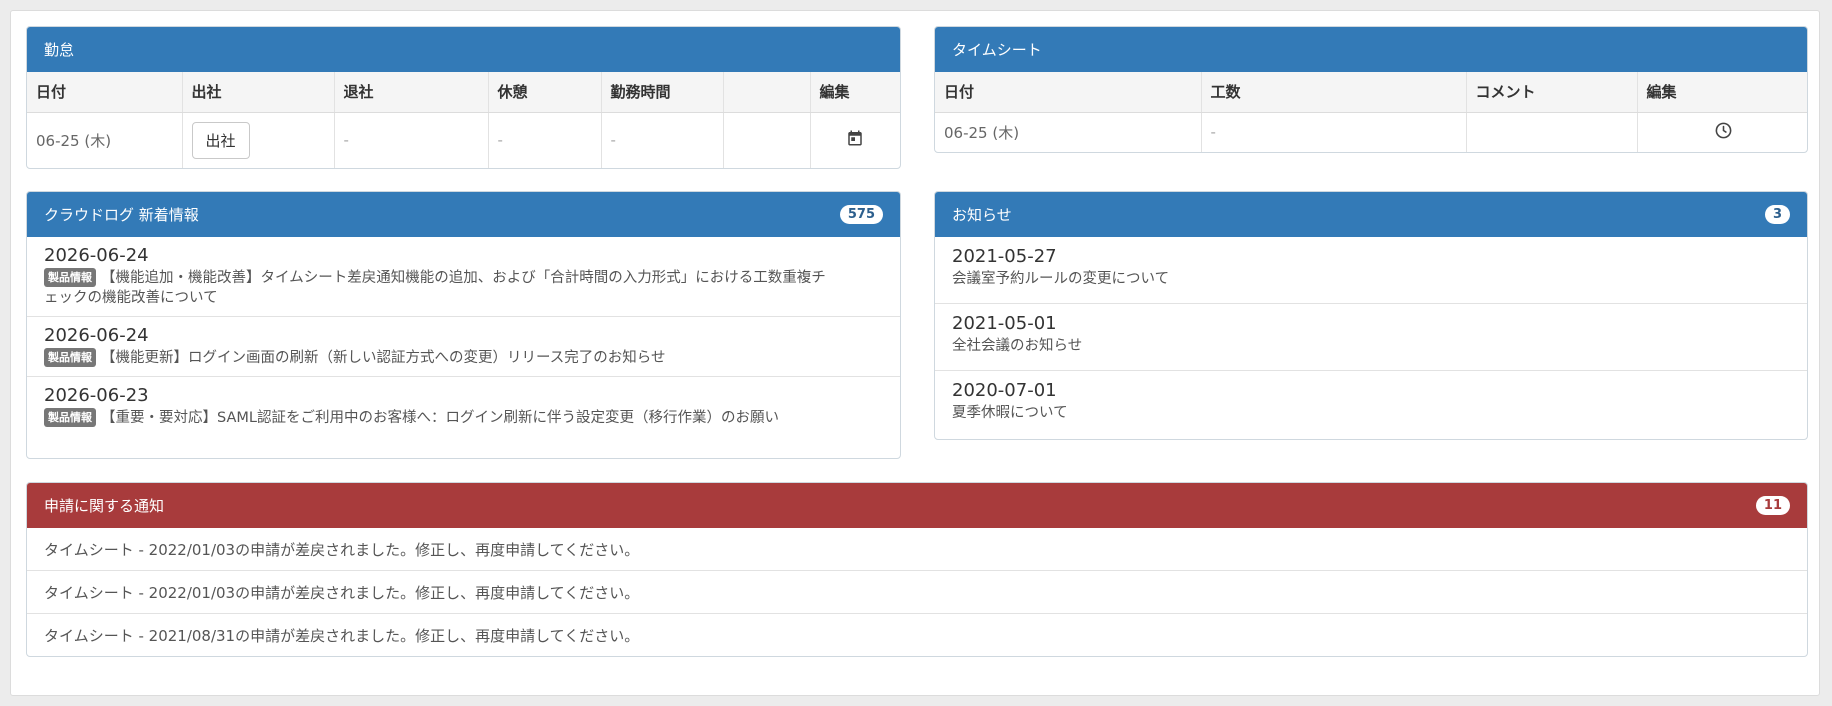 The image size is (1832, 706). Describe the element at coordinates (463, 298) in the screenshot. I see `news-text-cont: ェックの機能改善について` at that location.